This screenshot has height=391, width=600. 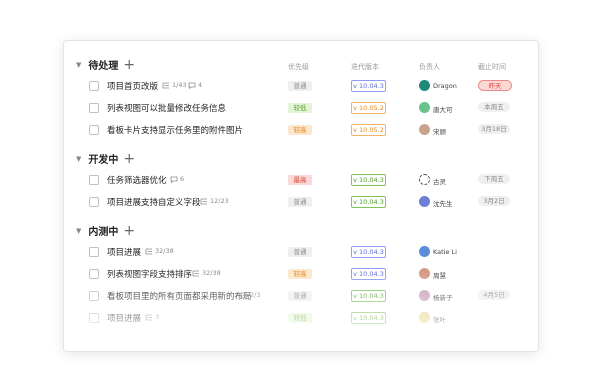 I want to click on owner-name: 杨新子, so click(x=443, y=297).